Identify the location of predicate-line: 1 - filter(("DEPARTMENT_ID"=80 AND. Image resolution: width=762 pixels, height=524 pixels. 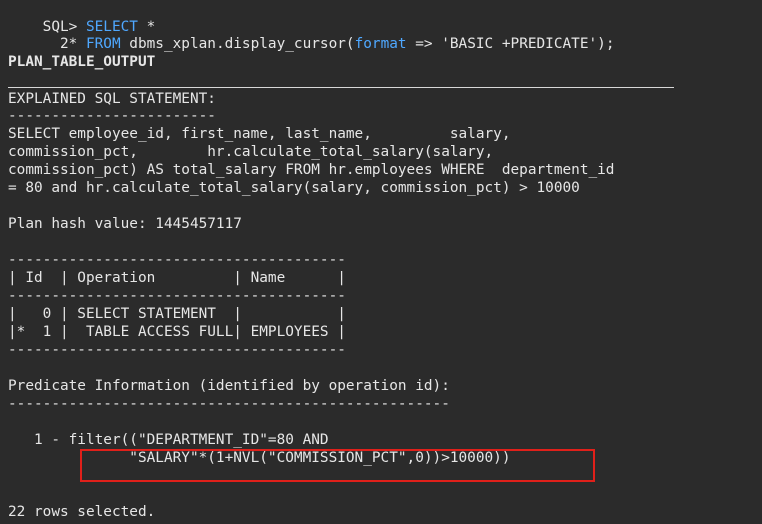
(168, 440).